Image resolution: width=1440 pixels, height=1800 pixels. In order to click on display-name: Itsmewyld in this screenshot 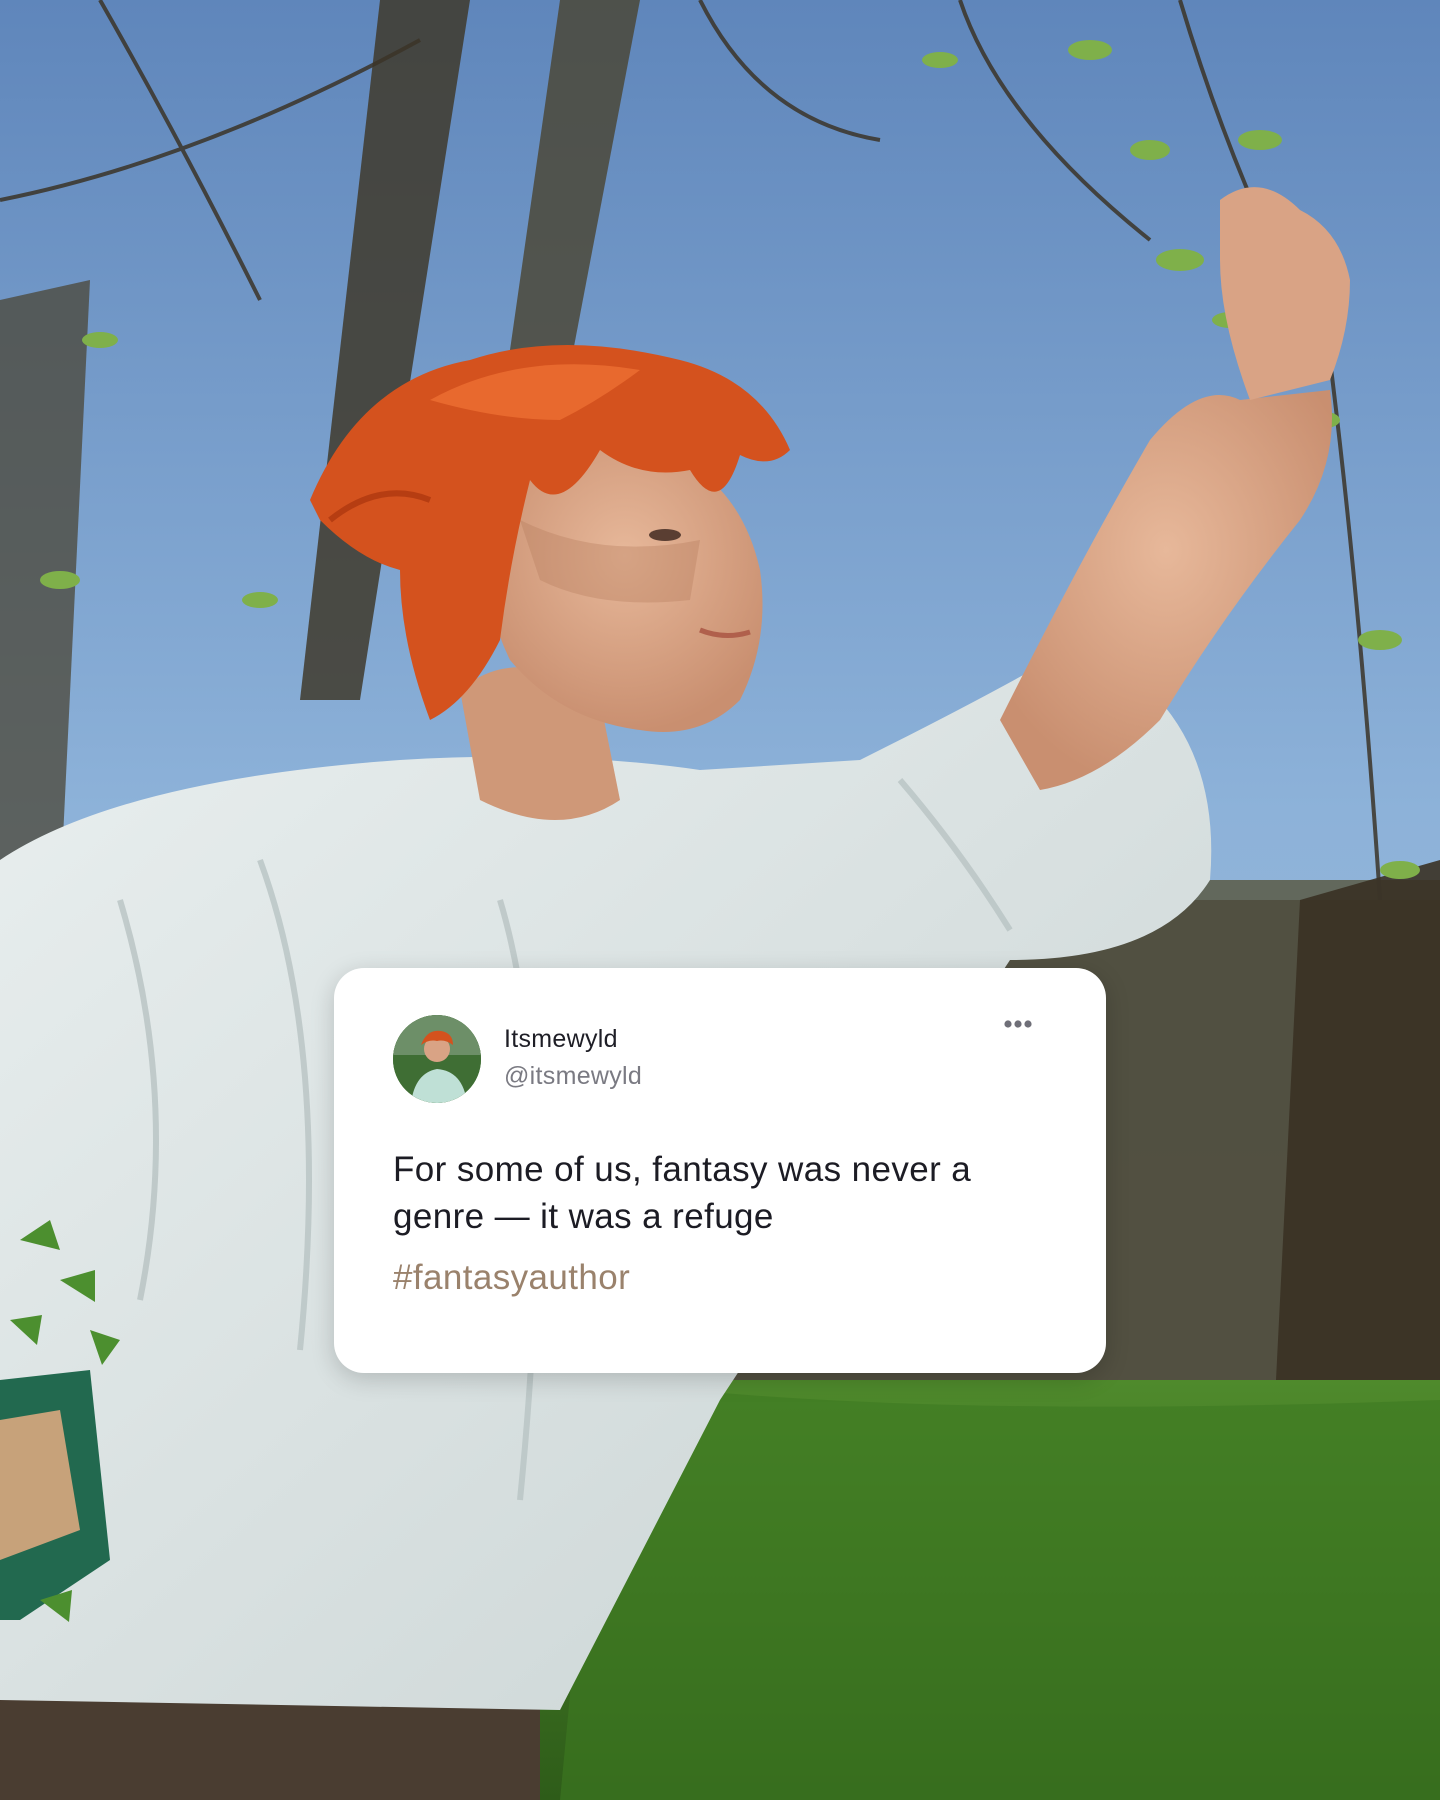, I will do `click(561, 1039)`.